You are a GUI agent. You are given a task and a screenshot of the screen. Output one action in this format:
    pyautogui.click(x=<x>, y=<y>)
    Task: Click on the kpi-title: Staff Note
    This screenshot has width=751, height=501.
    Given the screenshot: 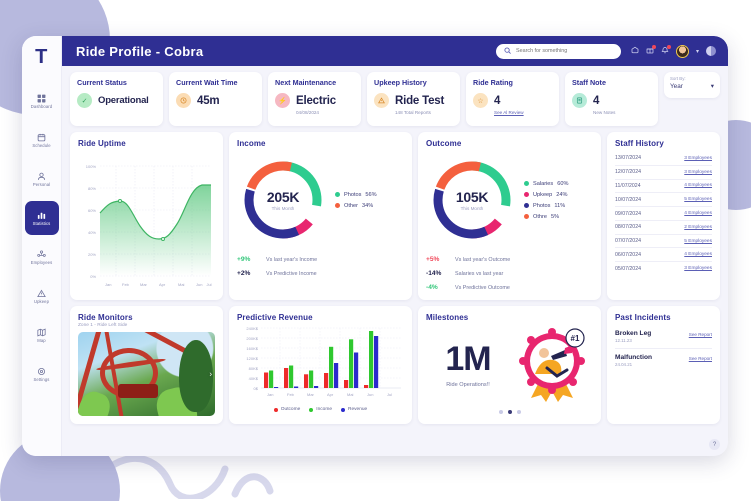 What is the action you would take?
    pyautogui.click(x=589, y=82)
    